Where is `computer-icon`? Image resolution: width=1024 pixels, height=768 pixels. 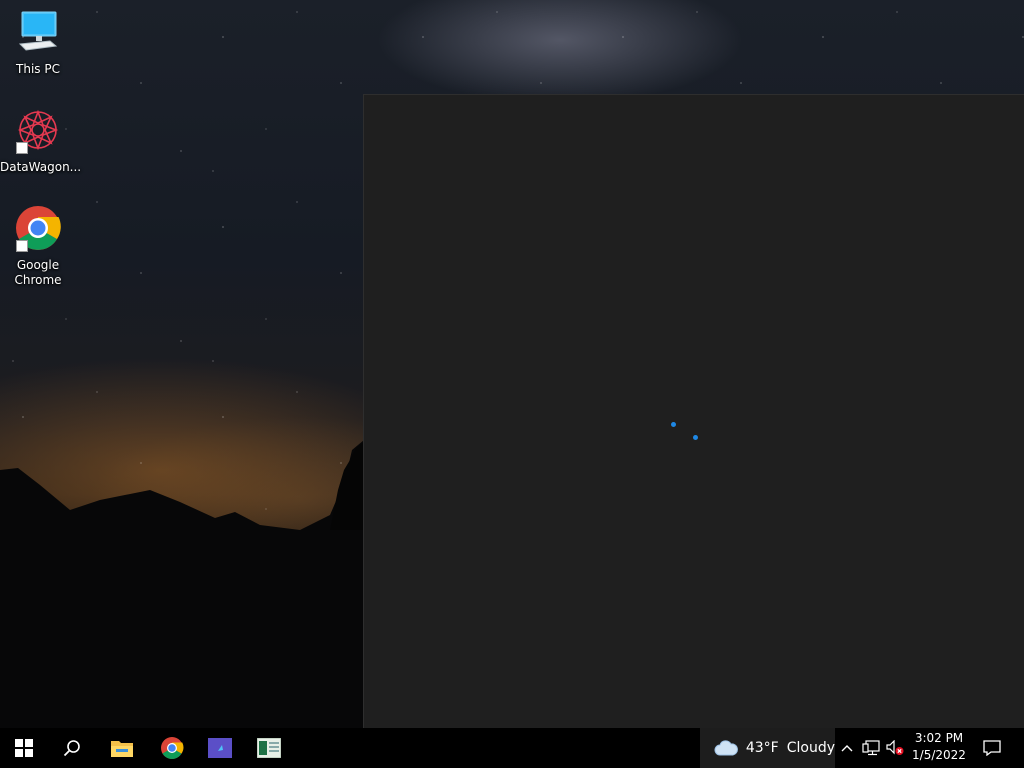
computer-icon is located at coordinates (38, 34).